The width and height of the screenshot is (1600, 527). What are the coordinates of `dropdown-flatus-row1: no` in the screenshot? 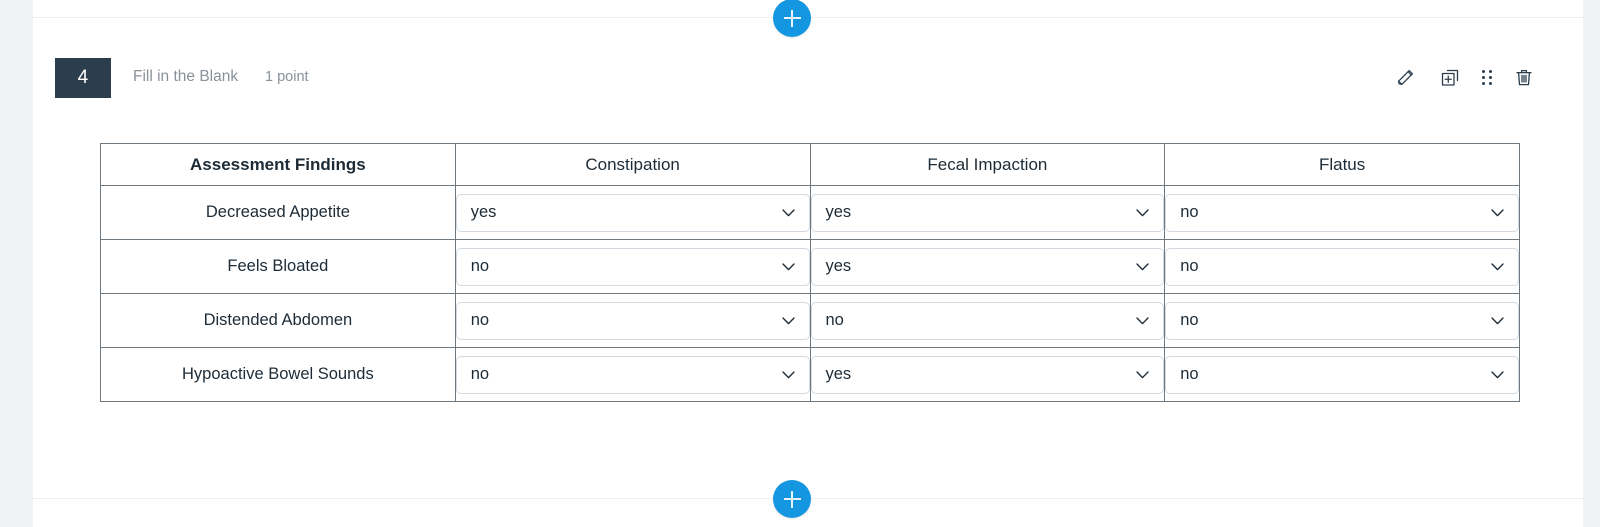 It's located at (1342, 212).